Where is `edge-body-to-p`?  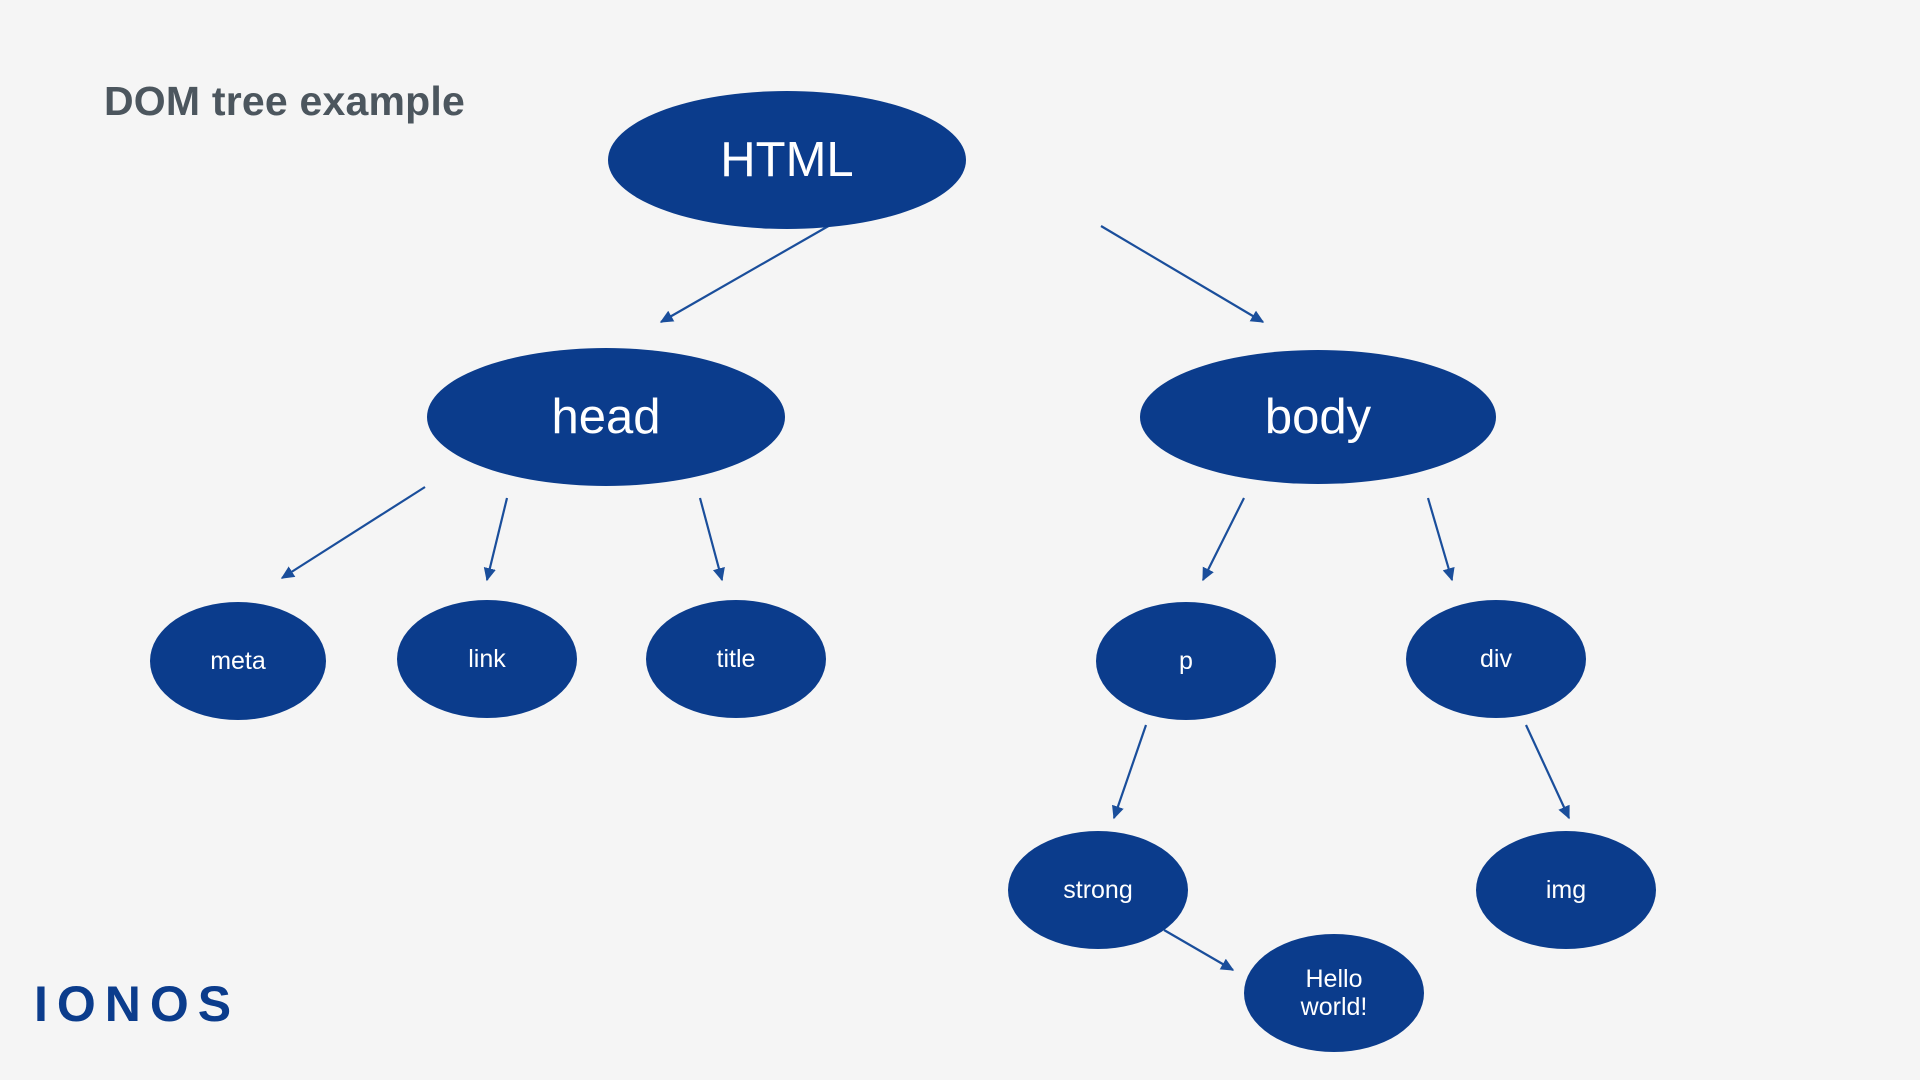 edge-body-to-p is located at coordinates (1223, 539).